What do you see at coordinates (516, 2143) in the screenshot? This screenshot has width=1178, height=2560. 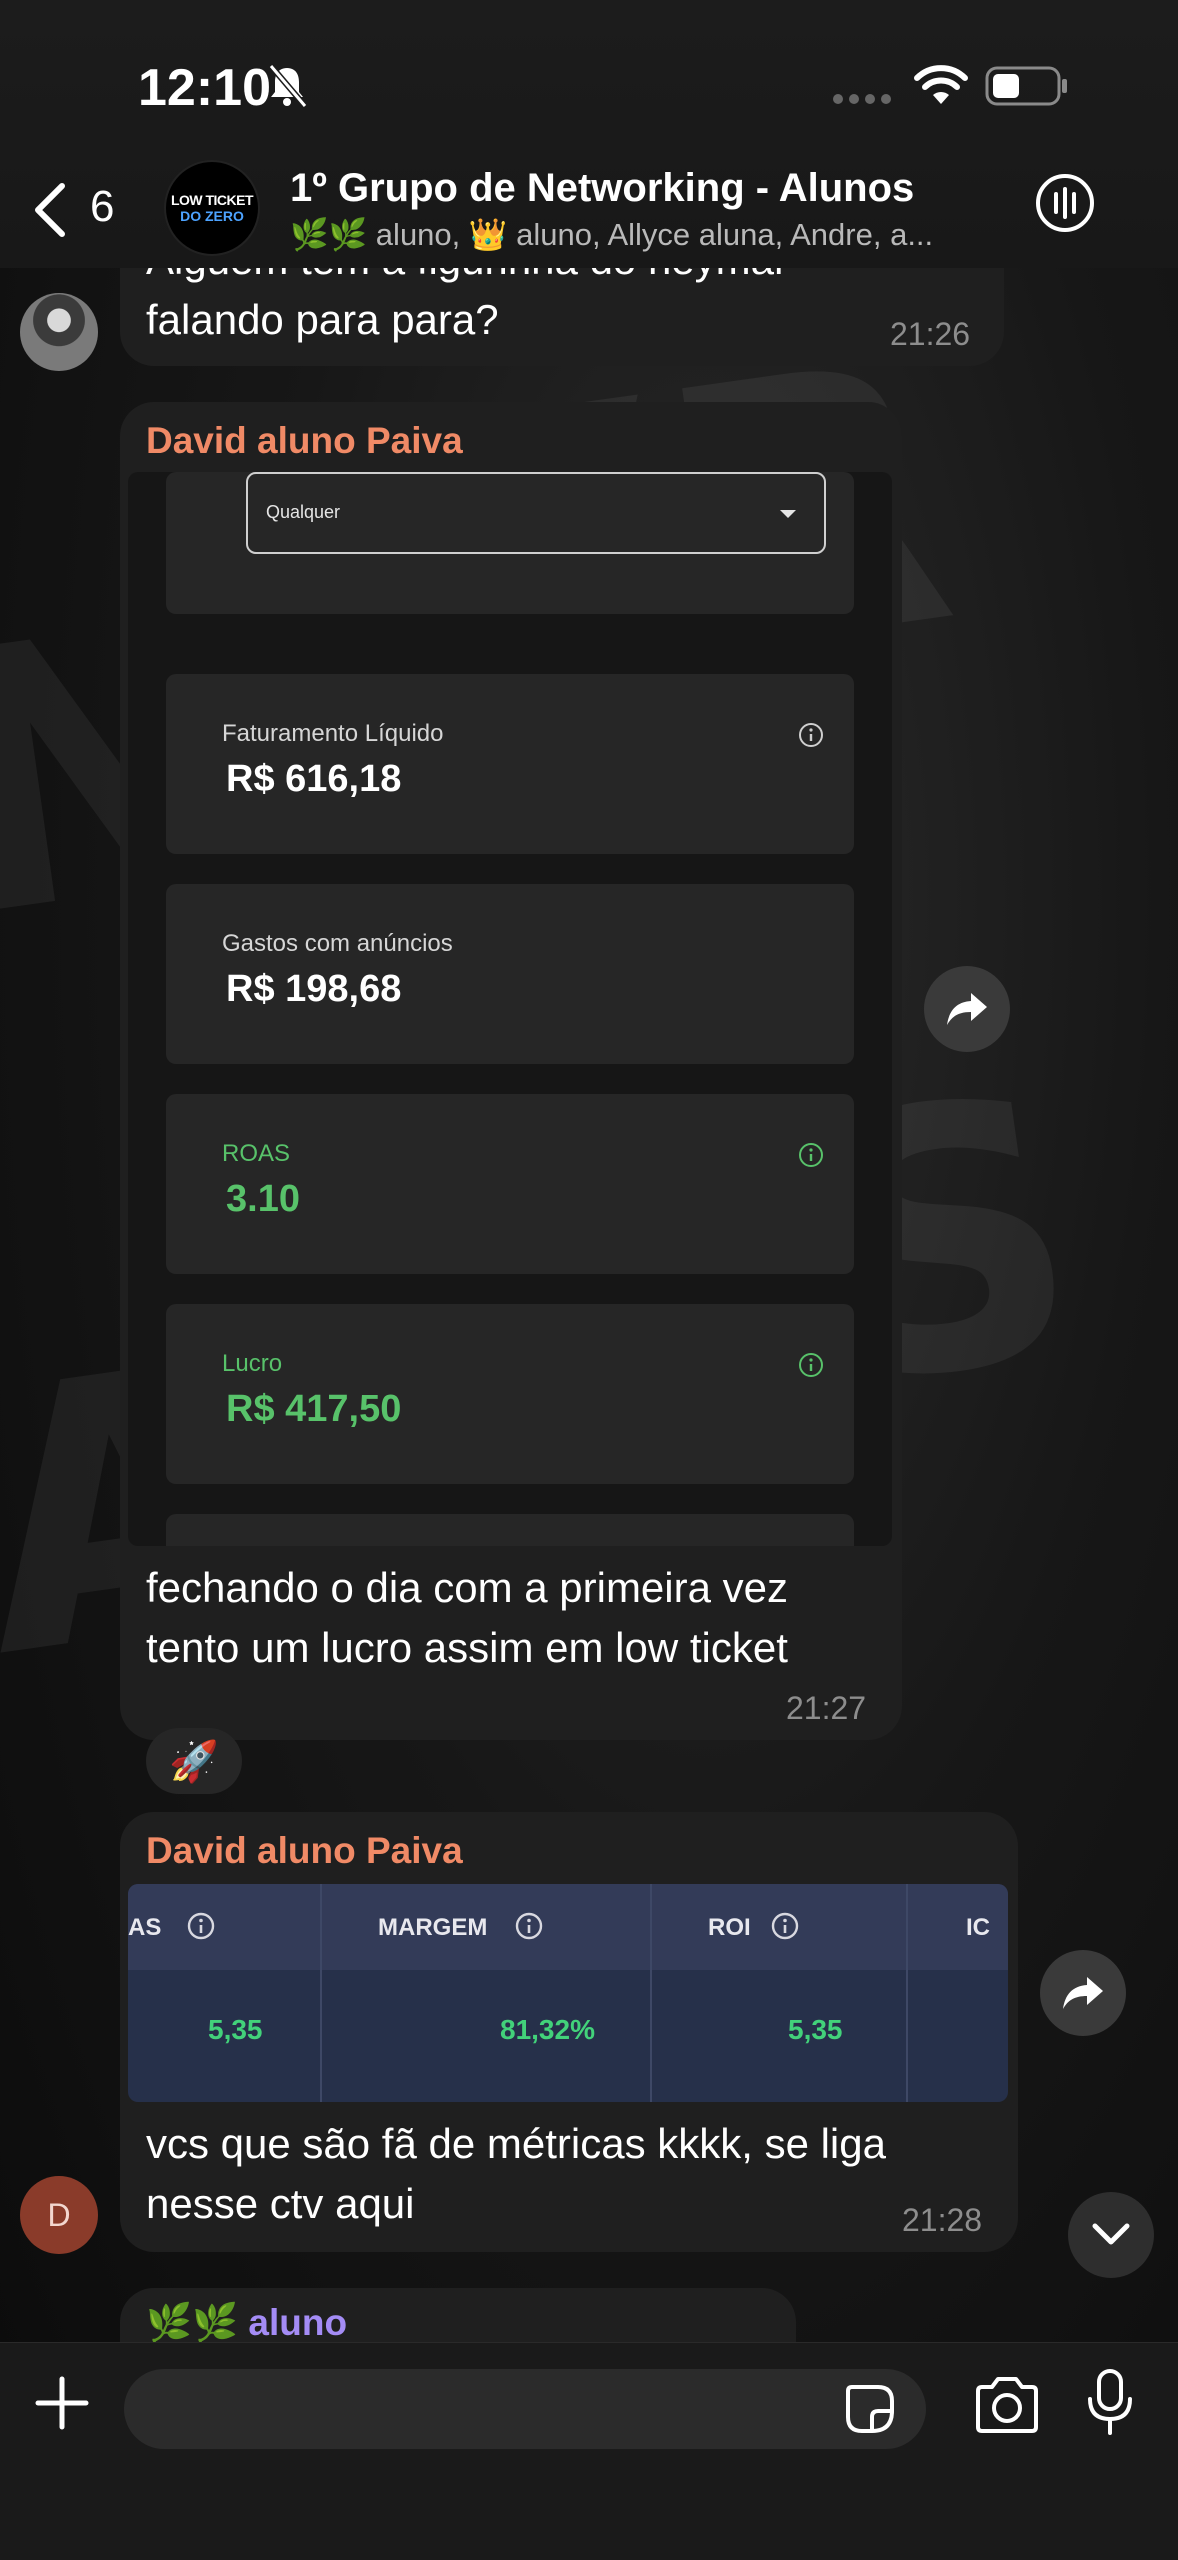 I see `message-text: vcs que são fã de métricas kkkk, se liga` at bounding box center [516, 2143].